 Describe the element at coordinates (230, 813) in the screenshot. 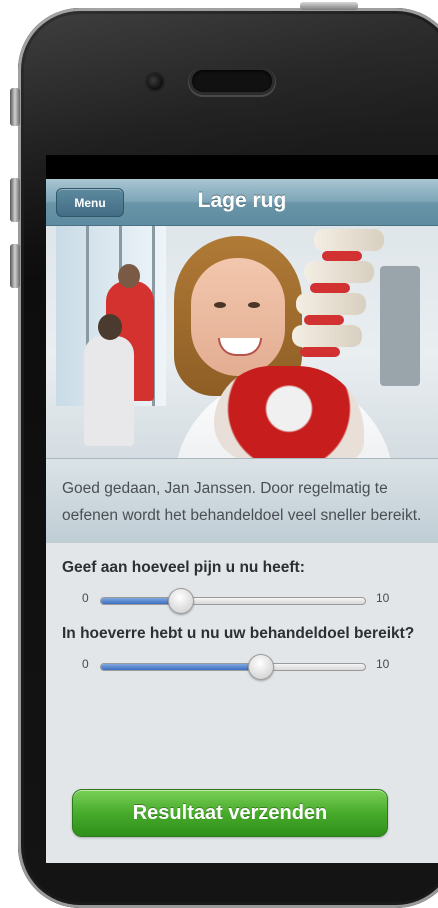

I see `submit-button: Resultaat verzenden` at that location.